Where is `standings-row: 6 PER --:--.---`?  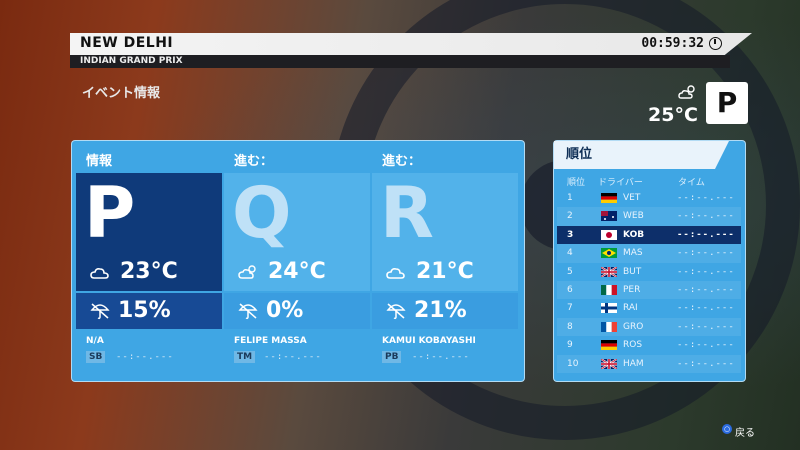 standings-row: 6 PER --:--.--- is located at coordinates (649, 290).